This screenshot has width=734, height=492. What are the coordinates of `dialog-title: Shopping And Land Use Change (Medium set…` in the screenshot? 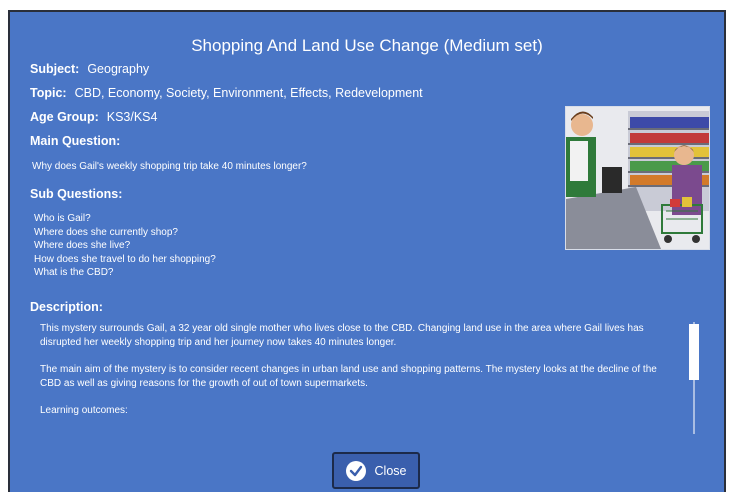 It's located at (367, 45).